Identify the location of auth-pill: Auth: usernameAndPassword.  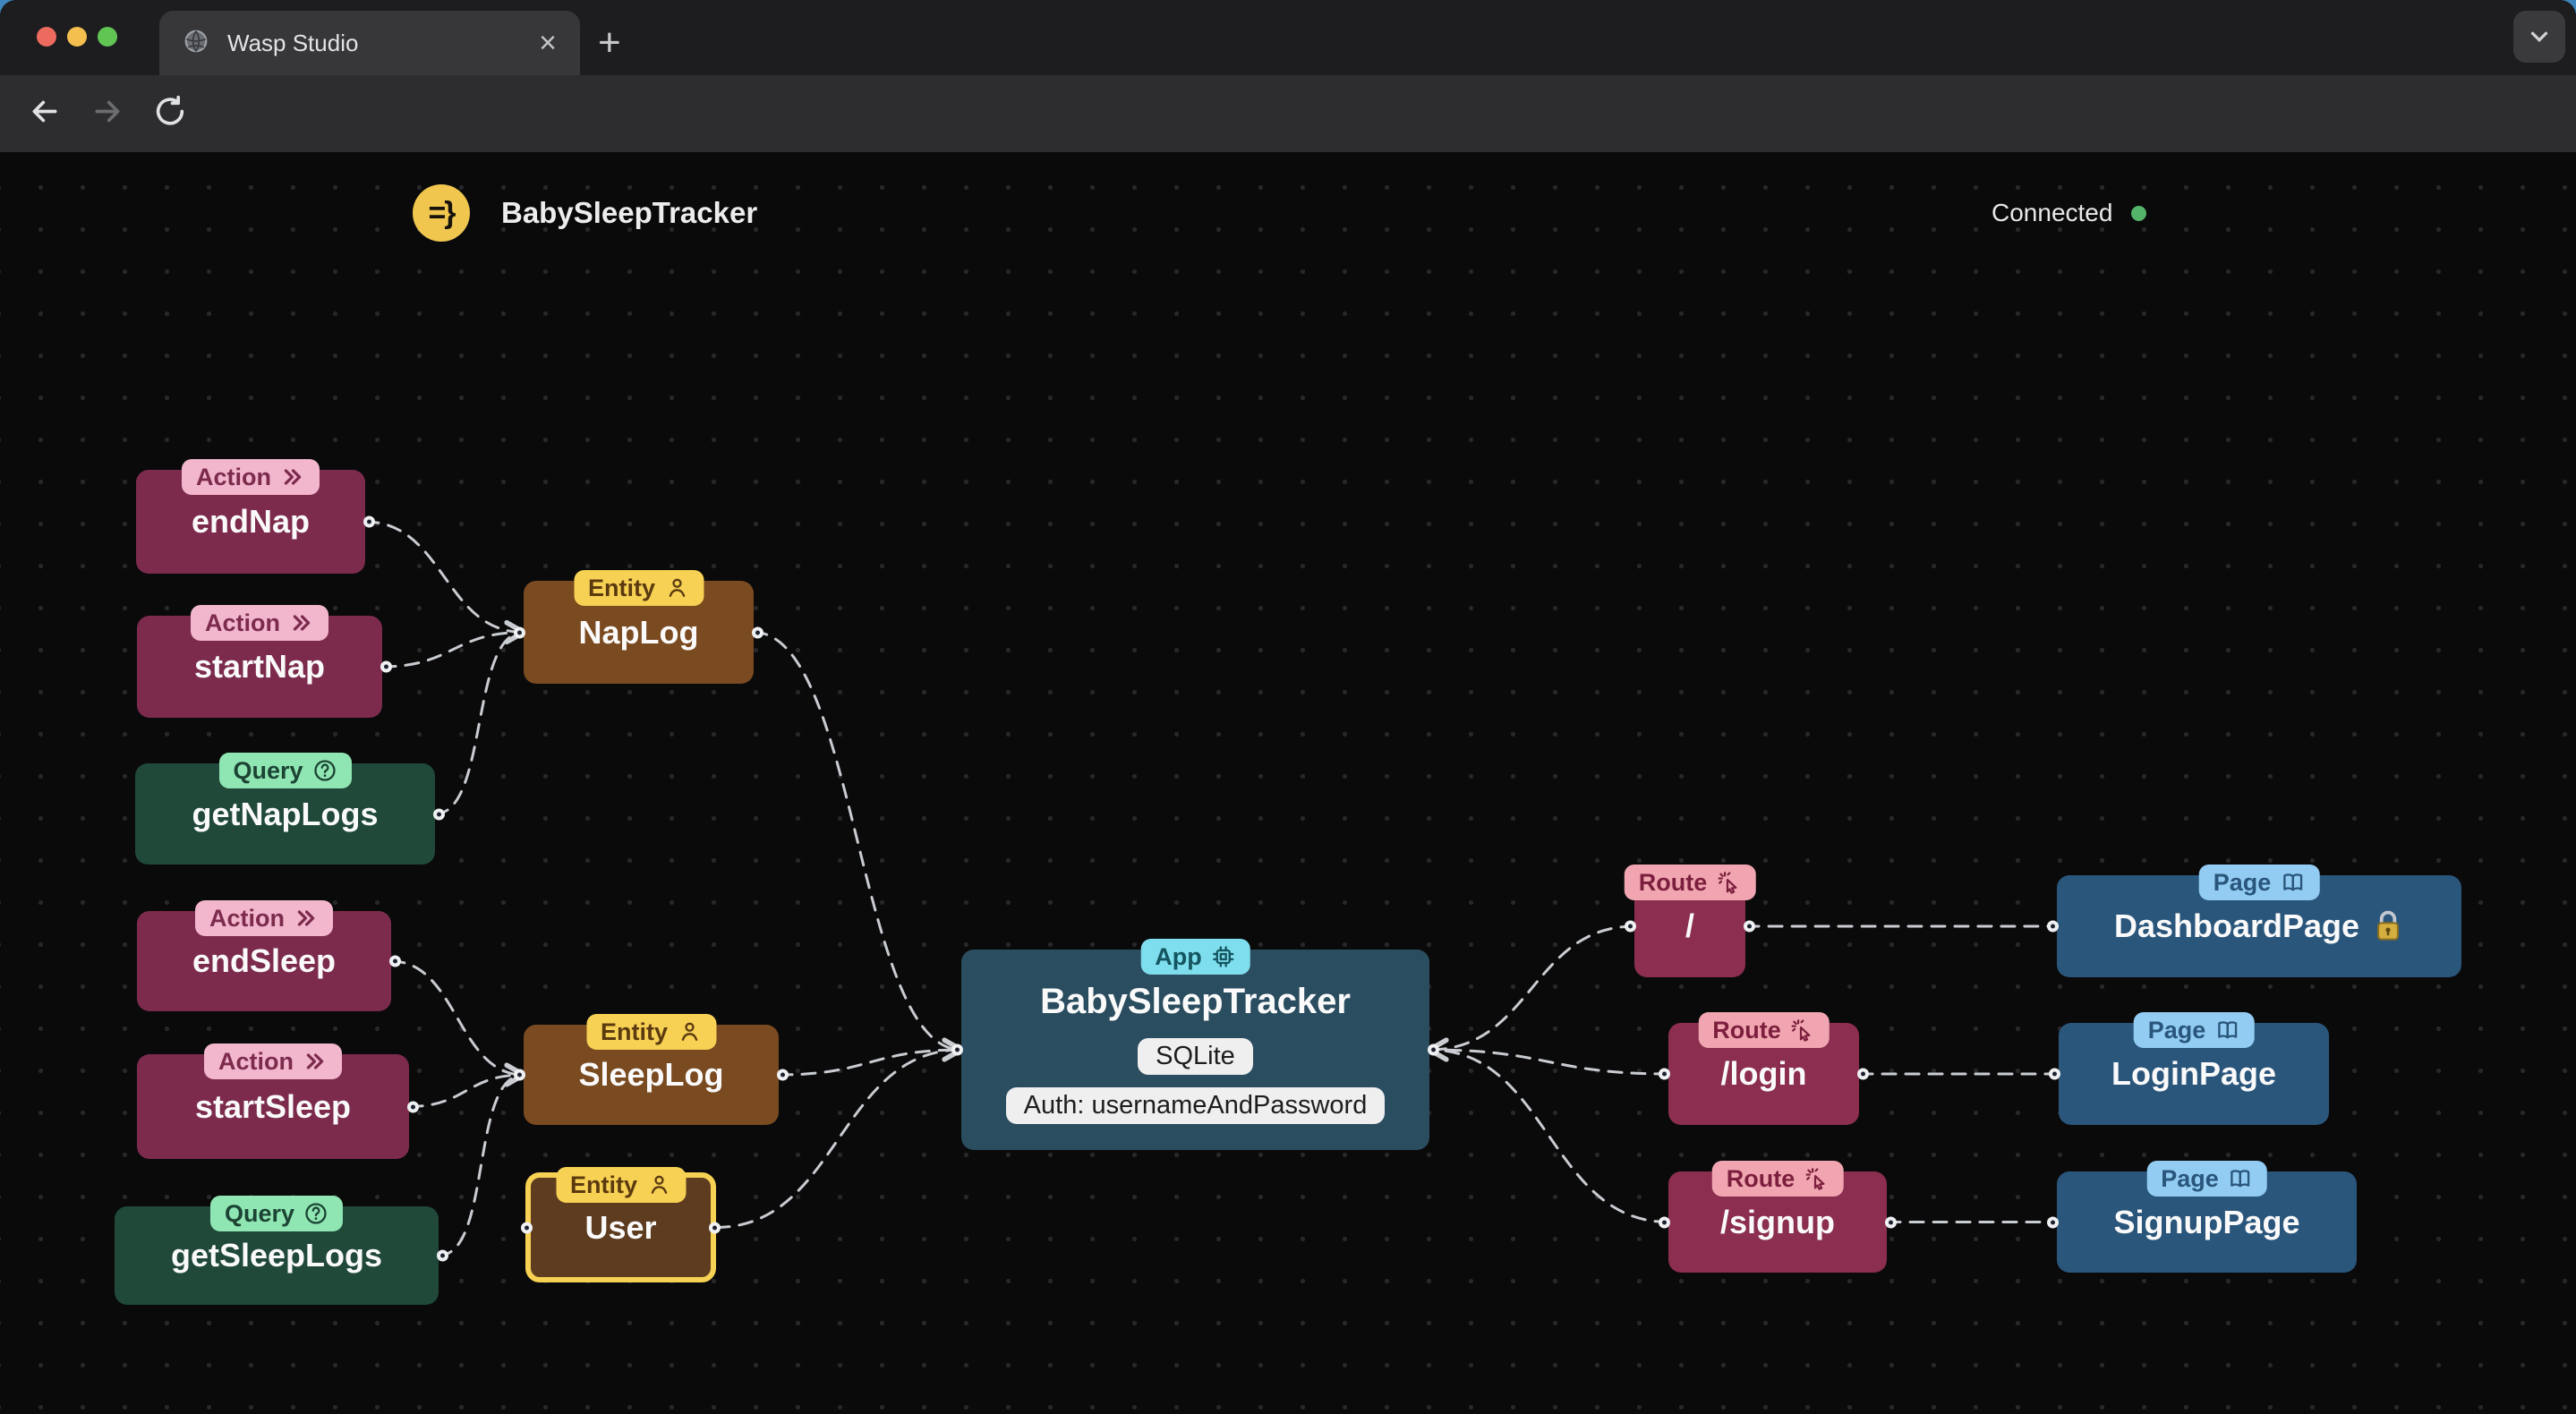
(1195, 1105).